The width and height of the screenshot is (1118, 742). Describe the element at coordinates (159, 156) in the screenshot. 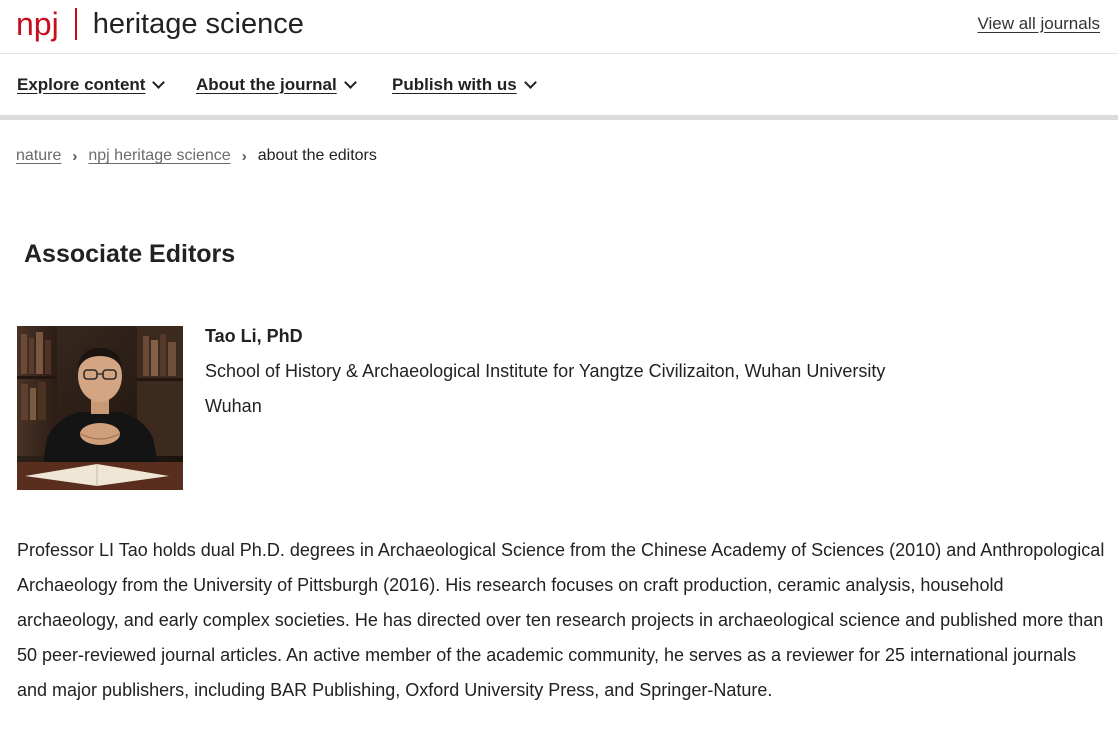

I see `breadcrumb-link-journal: npj heritage science` at that location.